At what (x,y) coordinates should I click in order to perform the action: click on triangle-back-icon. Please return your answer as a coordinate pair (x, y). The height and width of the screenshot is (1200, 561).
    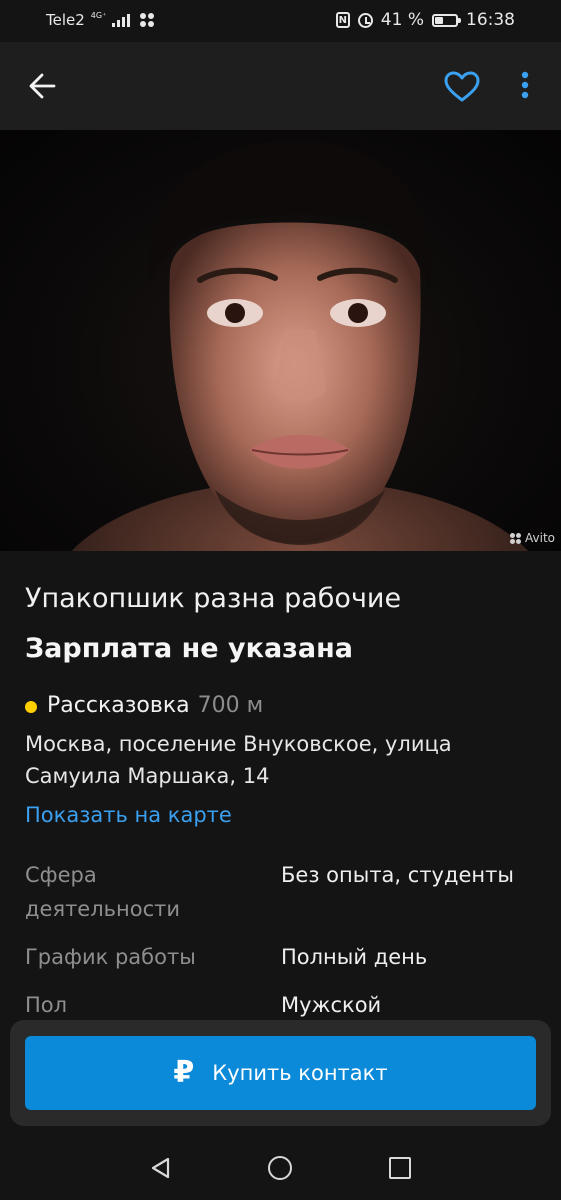
    Looking at the image, I should click on (160, 1168).